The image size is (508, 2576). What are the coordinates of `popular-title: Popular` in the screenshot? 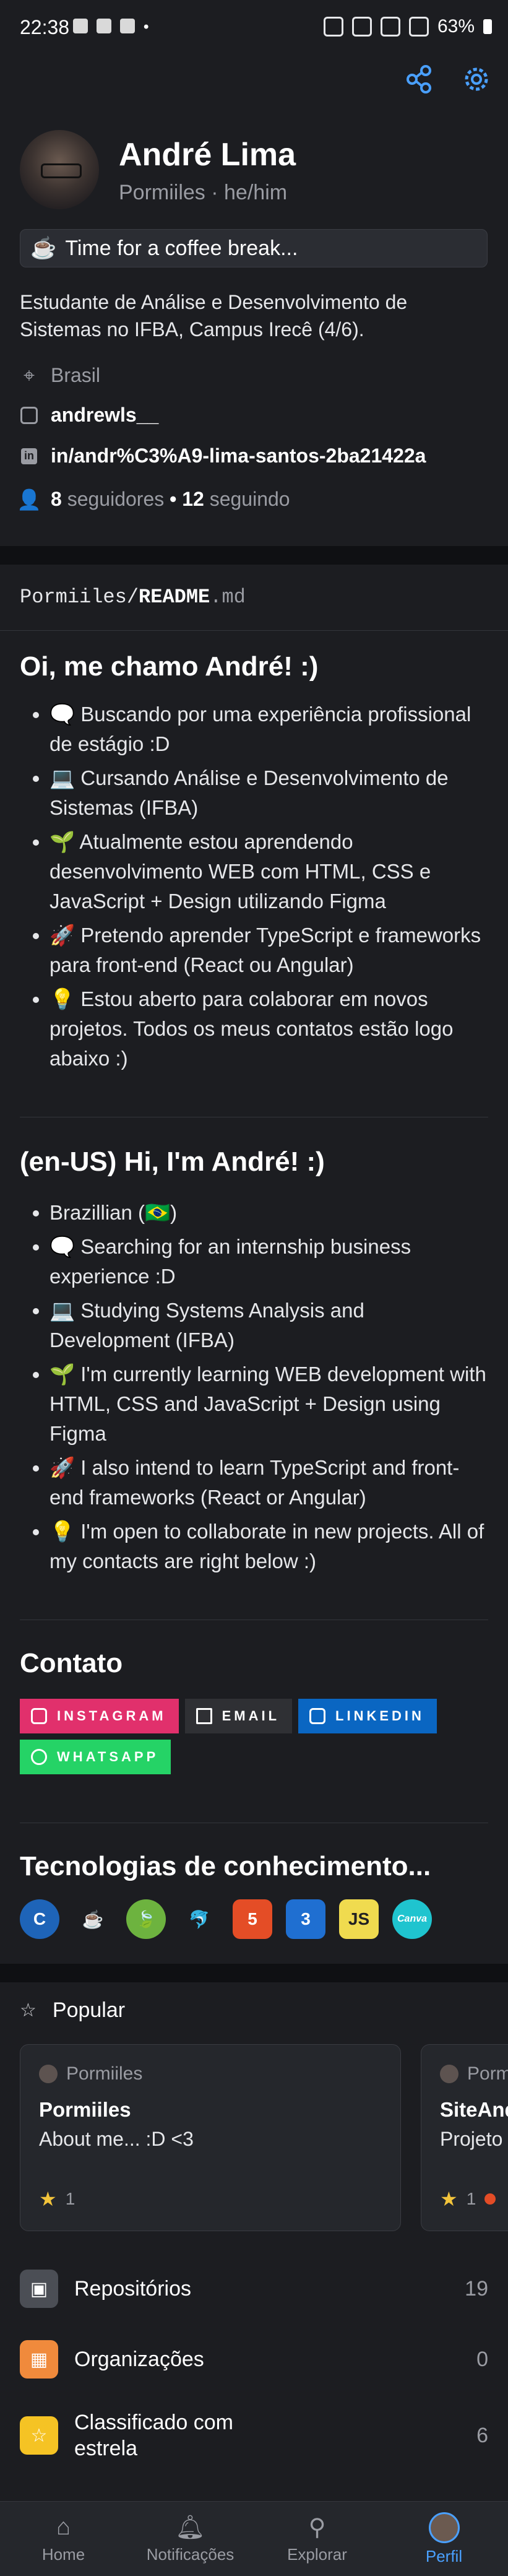 It's located at (89, 2010).